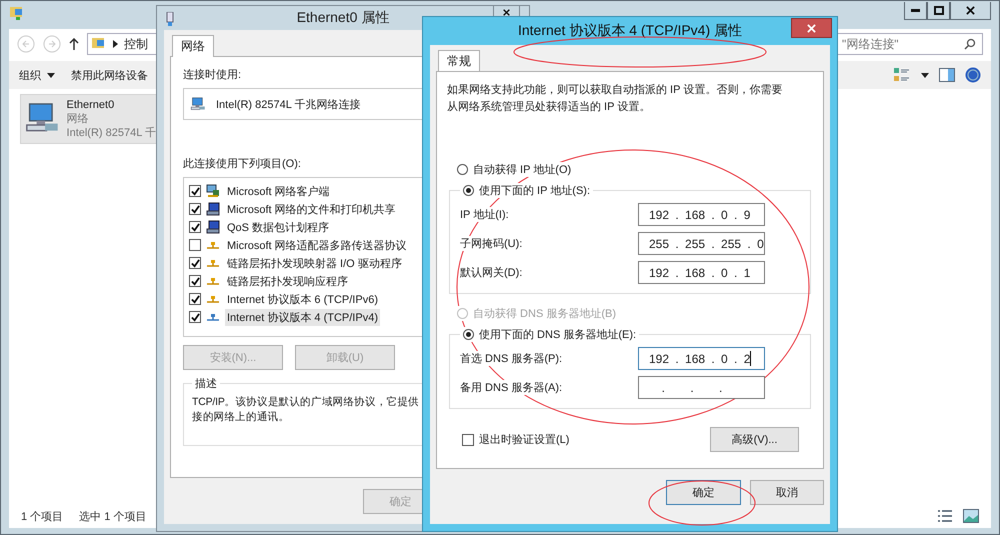  I want to click on component-item: Internet 协议版本 6 (TCP/IPv6), so click(302, 299).